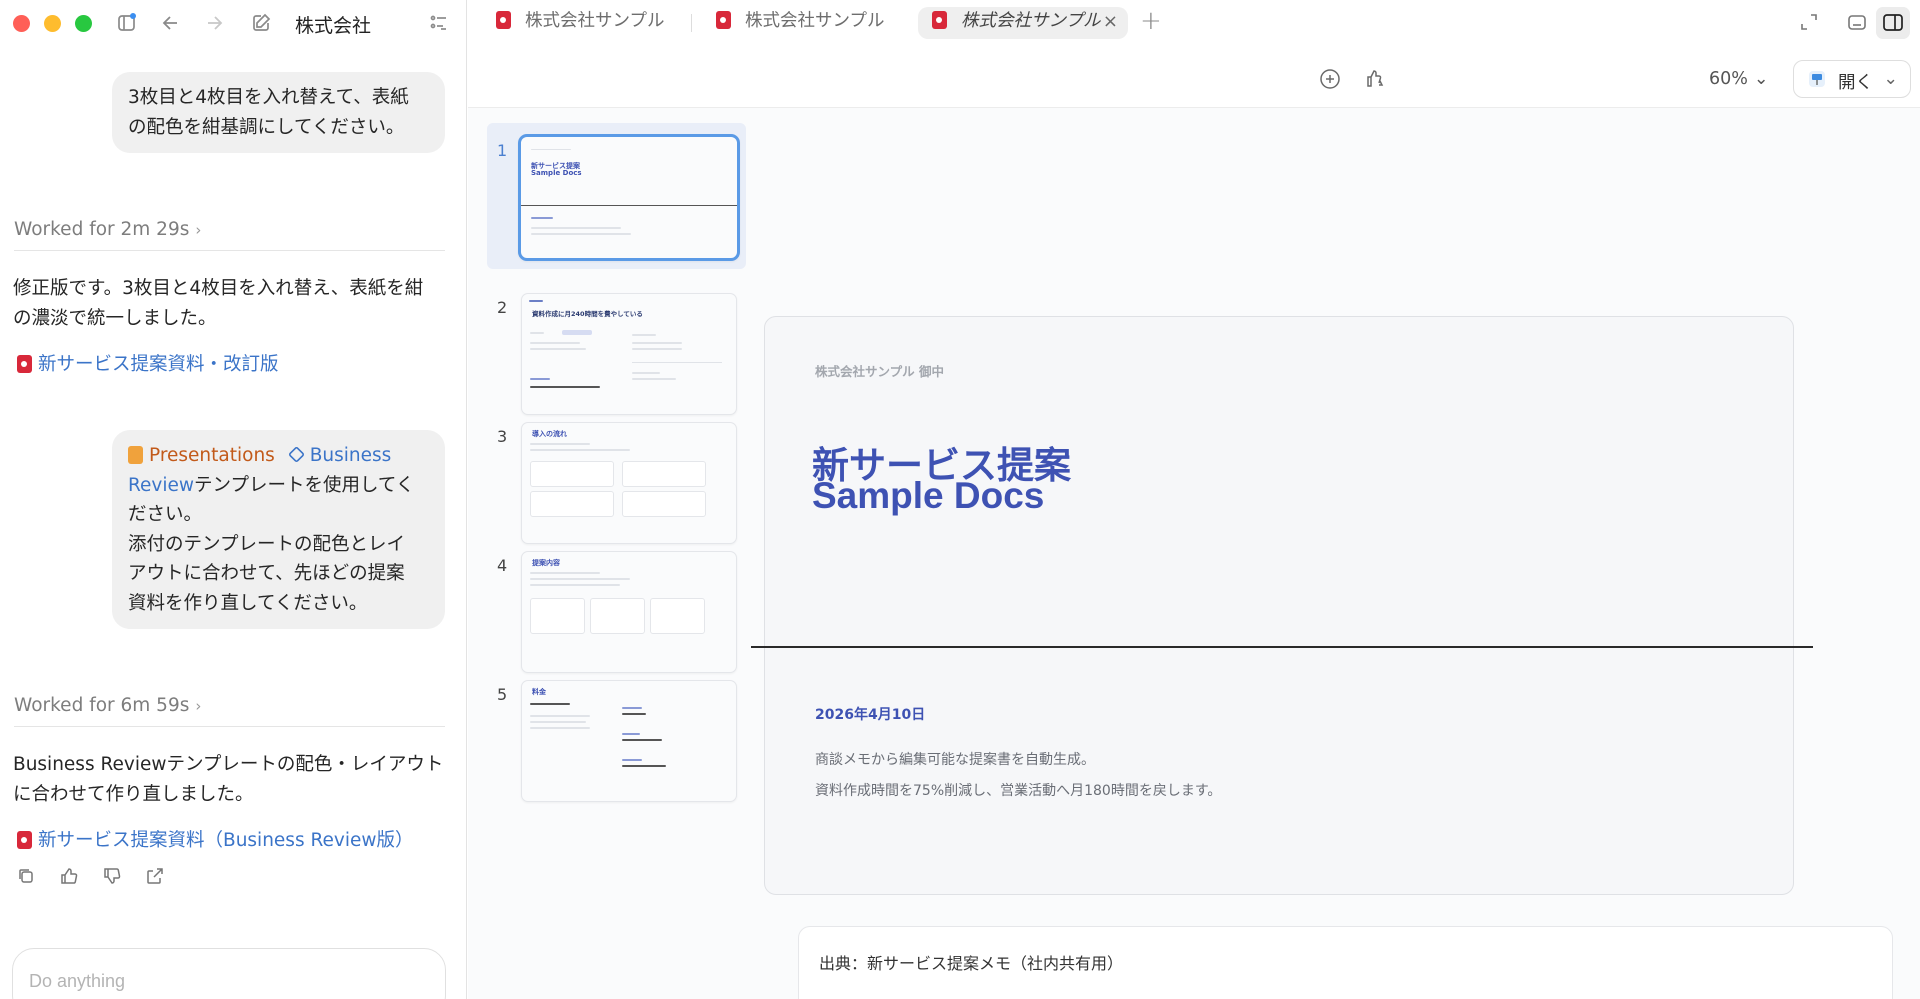 The width and height of the screenshot is (1920, 999). Describe the element at coordinates (1018, 791) in the screenshot. I see `slide-body-text: 資料作成時間を75%削減し、営業活動へ月180時間を戻します。` at that location.